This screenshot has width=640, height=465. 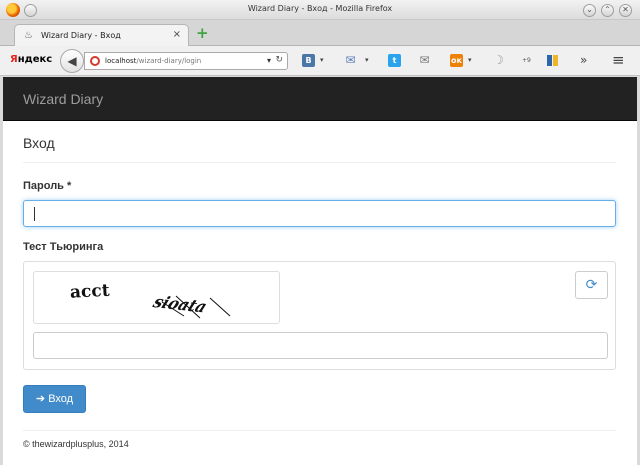 I want to click on tab-strip: ♨ Wizard Diary - Вход × +, so click(x=320, y=33).